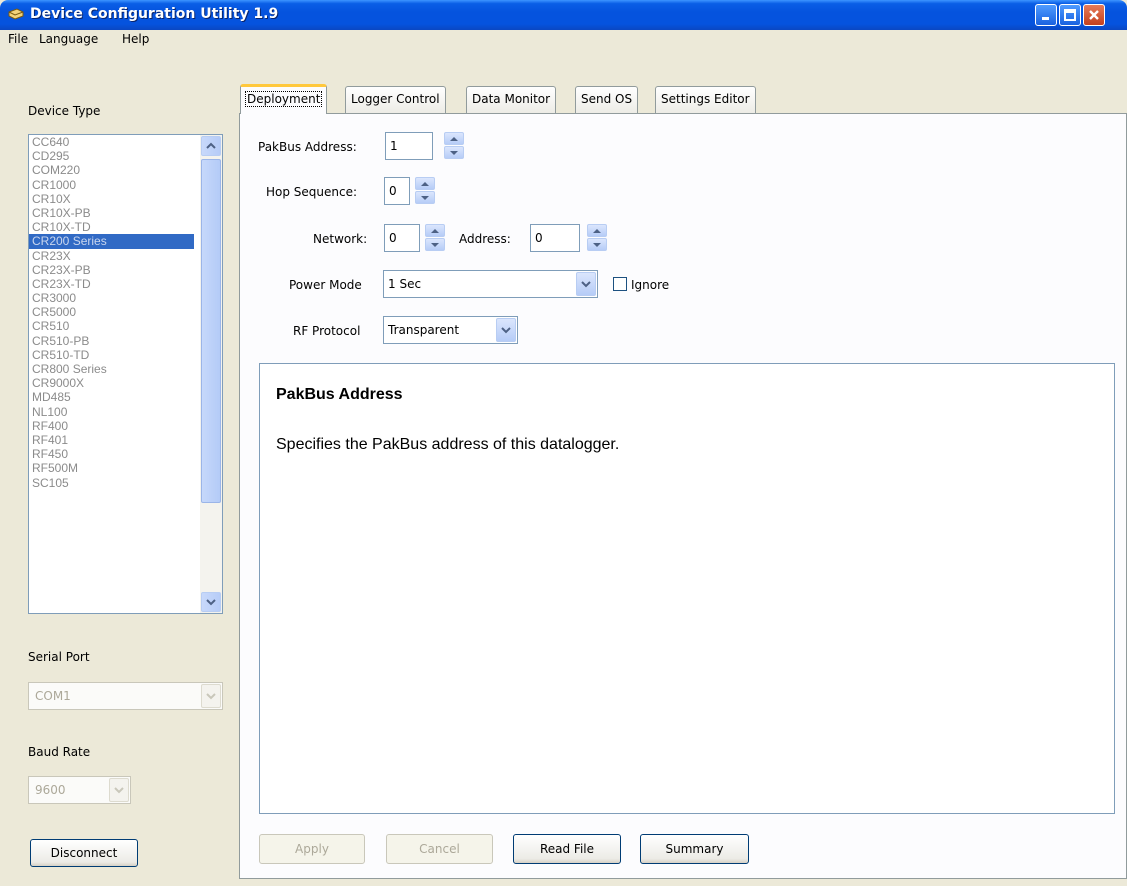 This screenshot has width=1127, height=886. Describe the element at coordinates (339, 394) in the screenshot. I see `help-title: PakBus Address` at that location.